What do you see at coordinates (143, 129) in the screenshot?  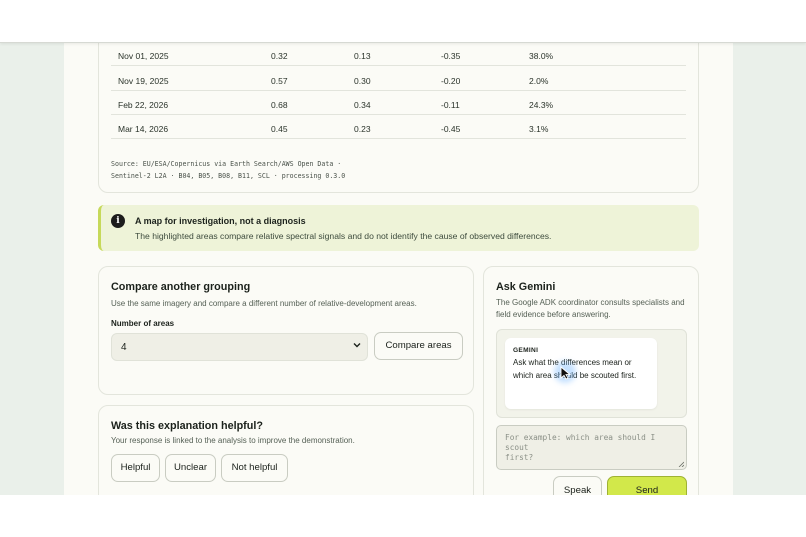 I see `cell-date: Mar 14, 2026` at bounding box center [143, 129].